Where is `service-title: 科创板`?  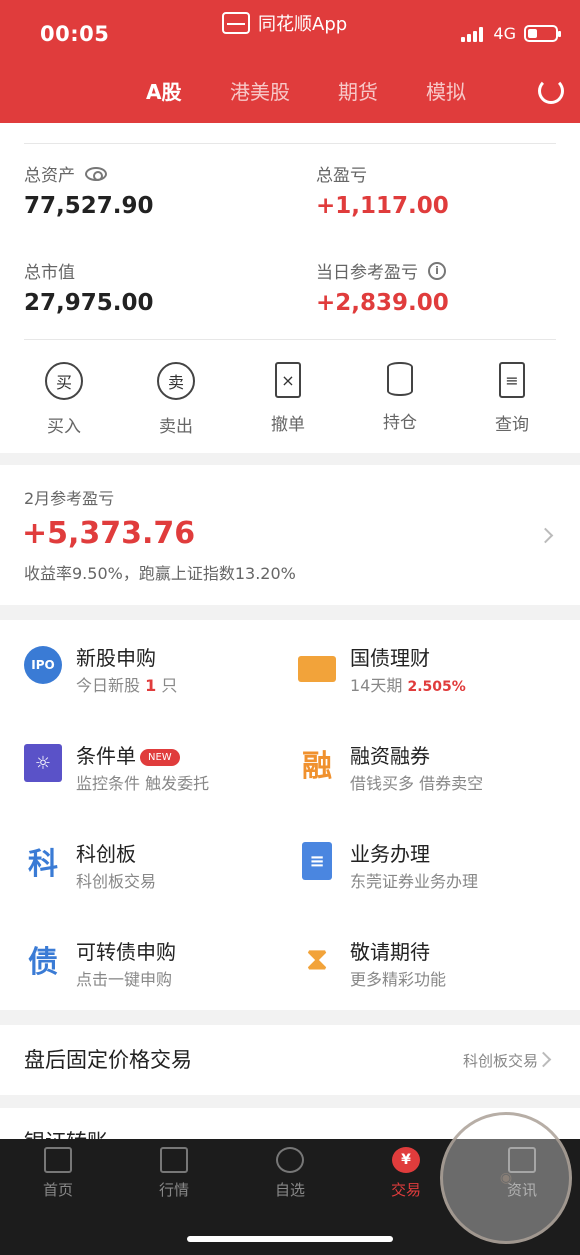
service-title: 科创板 is located at coordinates (106, 854).